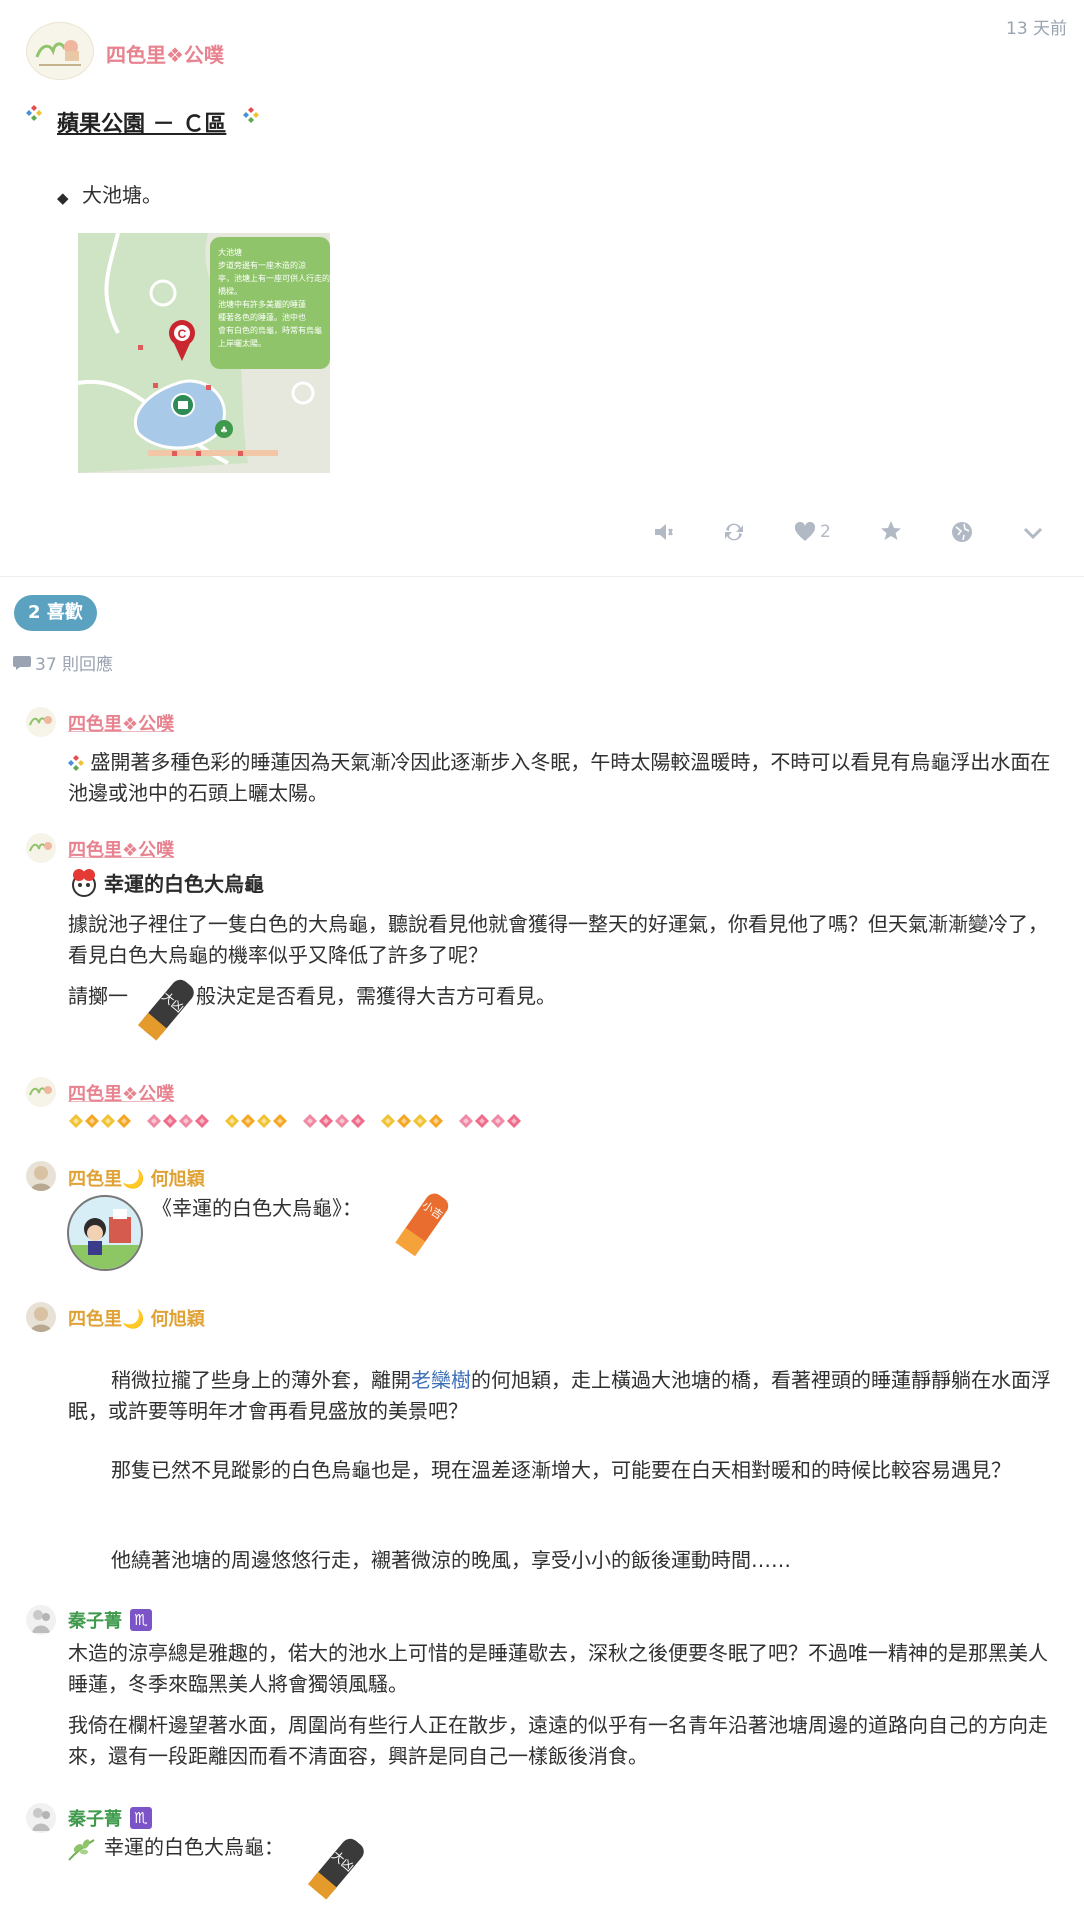 The image size is (1084, 1932). Describe the element at coordinates (262, 317) in the screenshot. I see `map-caption-line: 種著各色的睡蓮。池中也` at that location.